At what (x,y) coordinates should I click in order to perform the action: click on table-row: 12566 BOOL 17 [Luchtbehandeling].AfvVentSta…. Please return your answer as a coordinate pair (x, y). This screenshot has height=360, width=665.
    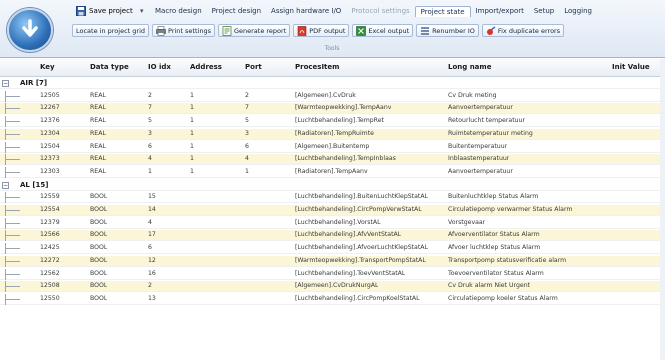
    Looking at the image, I should click on (330, 236).